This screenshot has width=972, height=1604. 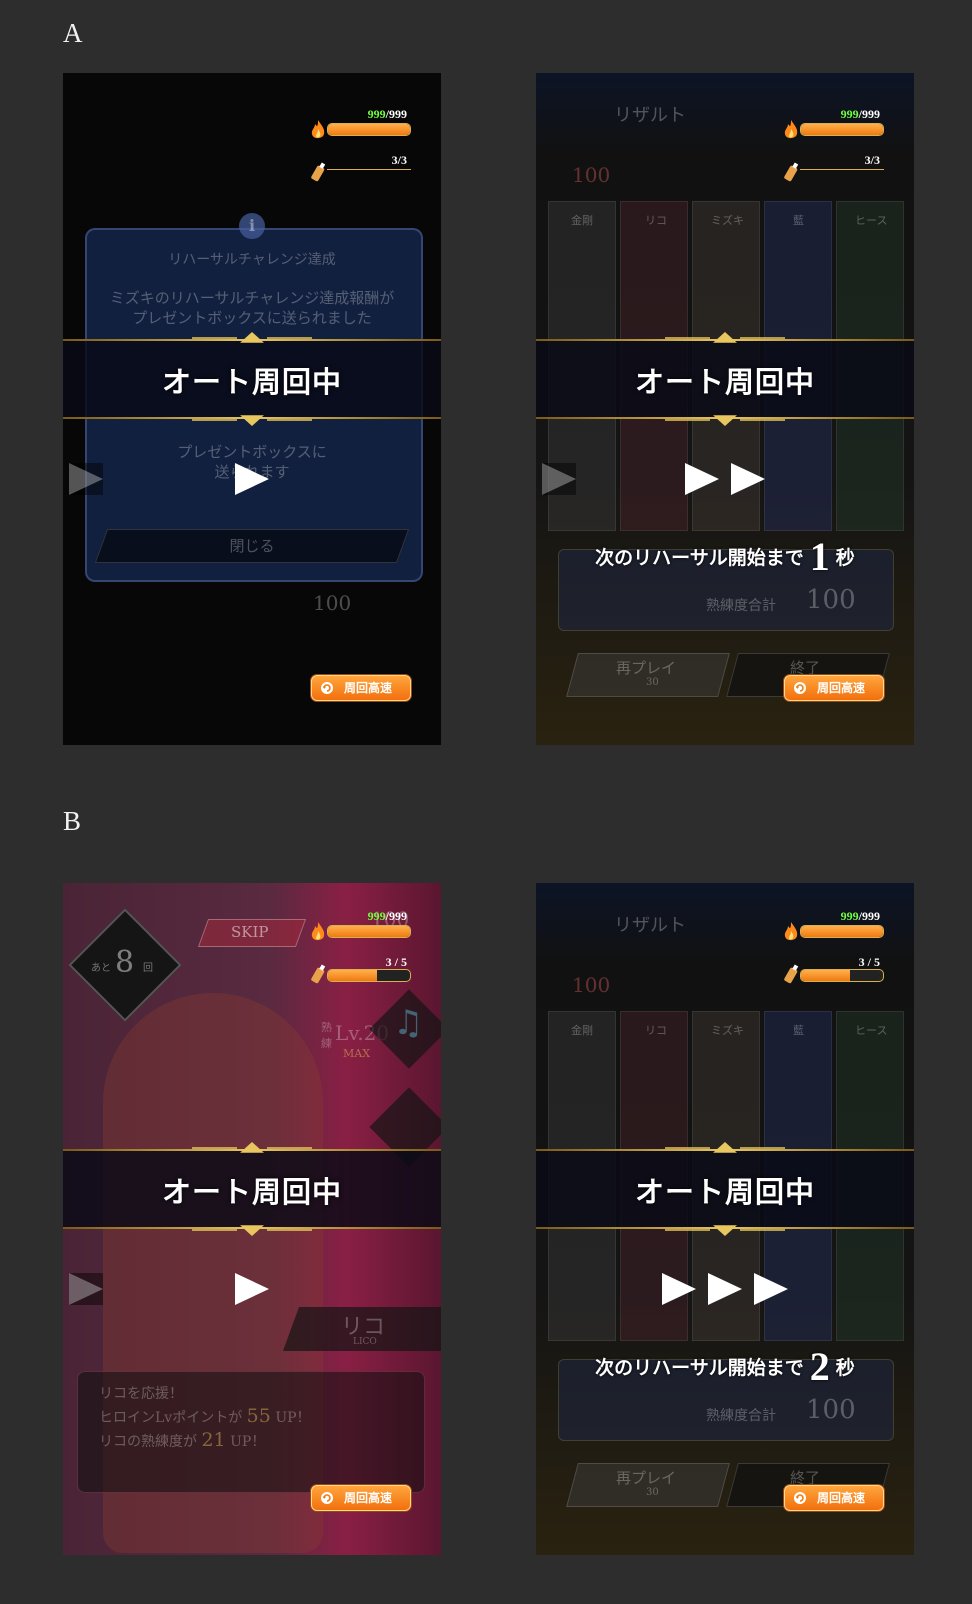 I want to click on remaining-count: 8, so click(x=125, y=962).